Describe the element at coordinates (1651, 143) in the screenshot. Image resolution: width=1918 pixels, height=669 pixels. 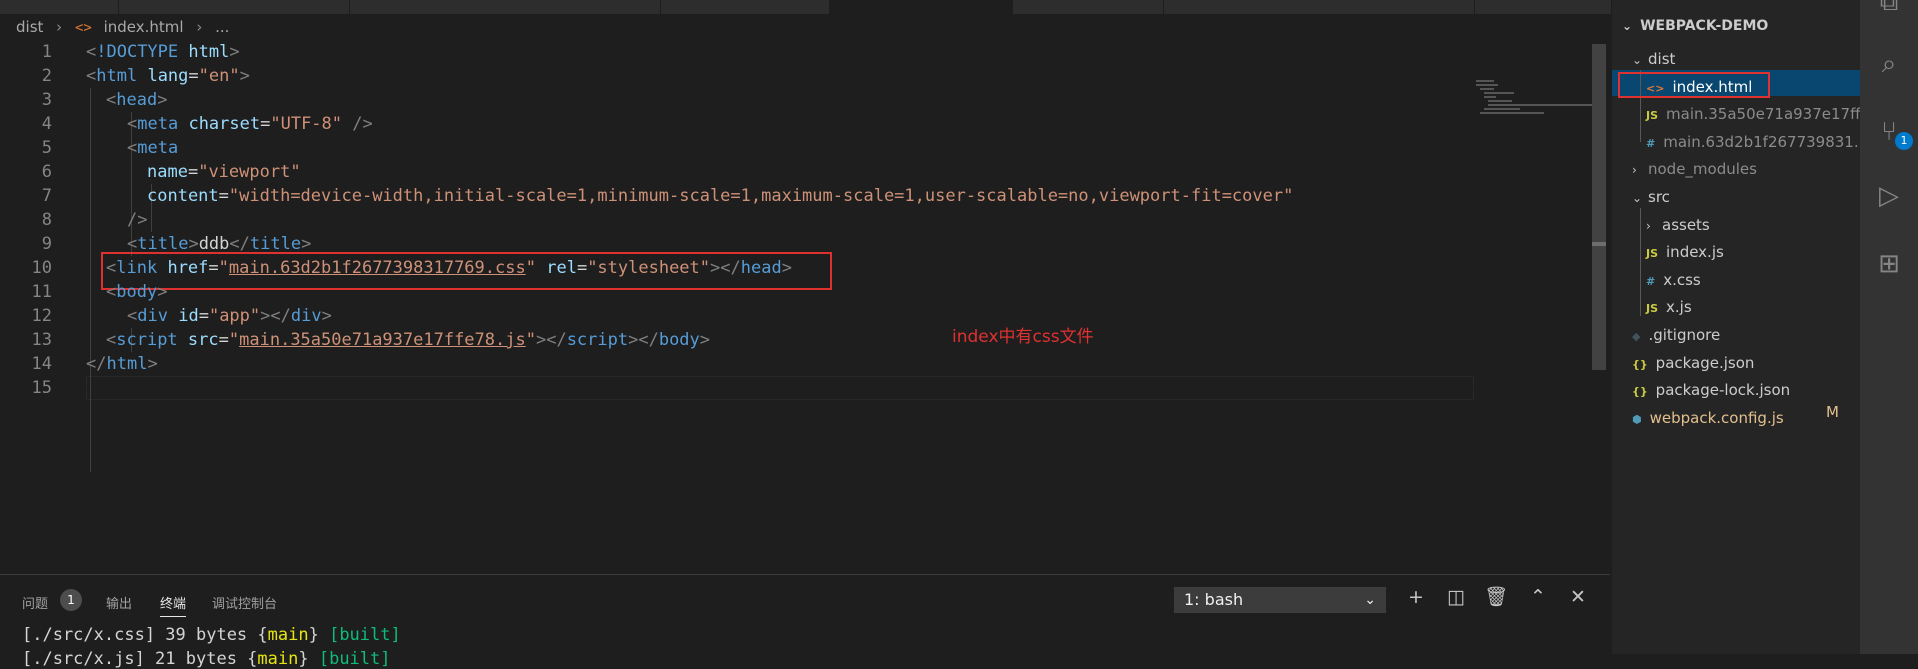
I see `css-file-icon: #` at that location.